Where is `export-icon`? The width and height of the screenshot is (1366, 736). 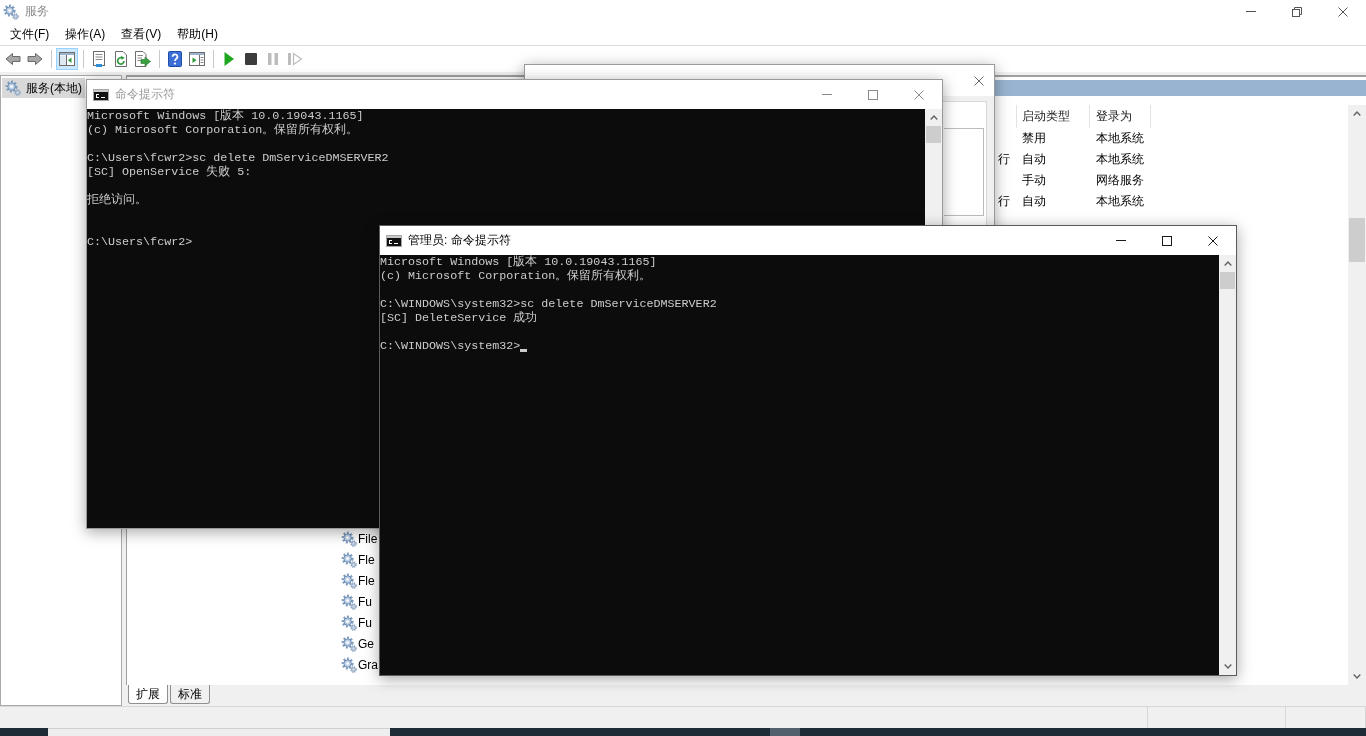
export-icon is located at coordinates (143, 59).